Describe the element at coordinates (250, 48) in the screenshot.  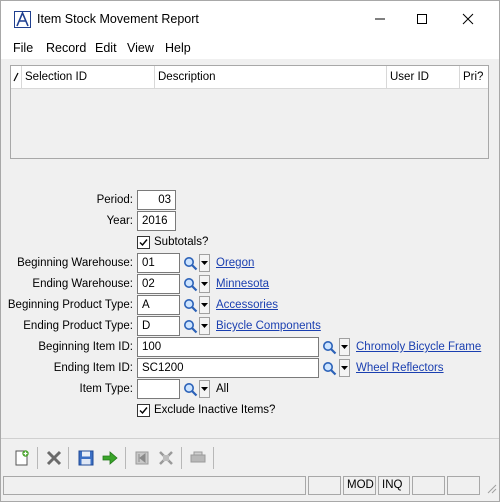
I see `menu-bar: File Record Edit View Help` at that location.